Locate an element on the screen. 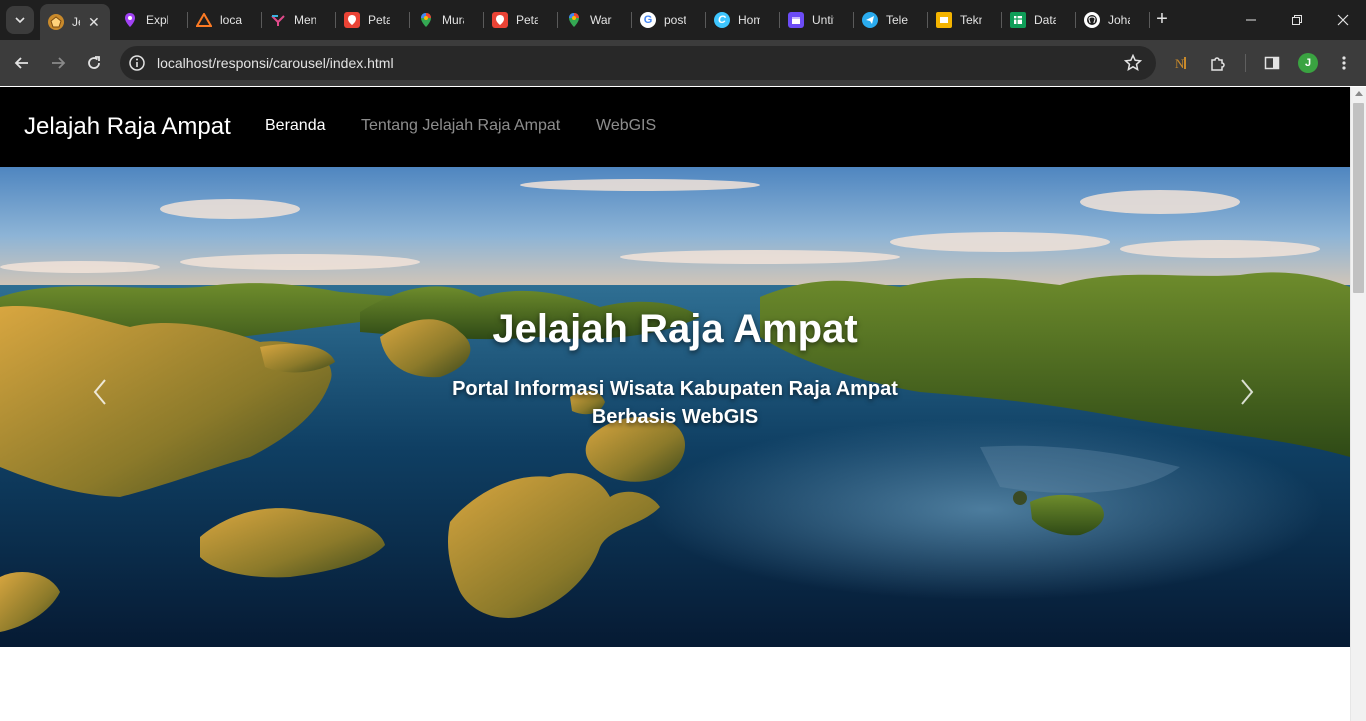  tab-title: postgis is located at coordinates (675, 20).